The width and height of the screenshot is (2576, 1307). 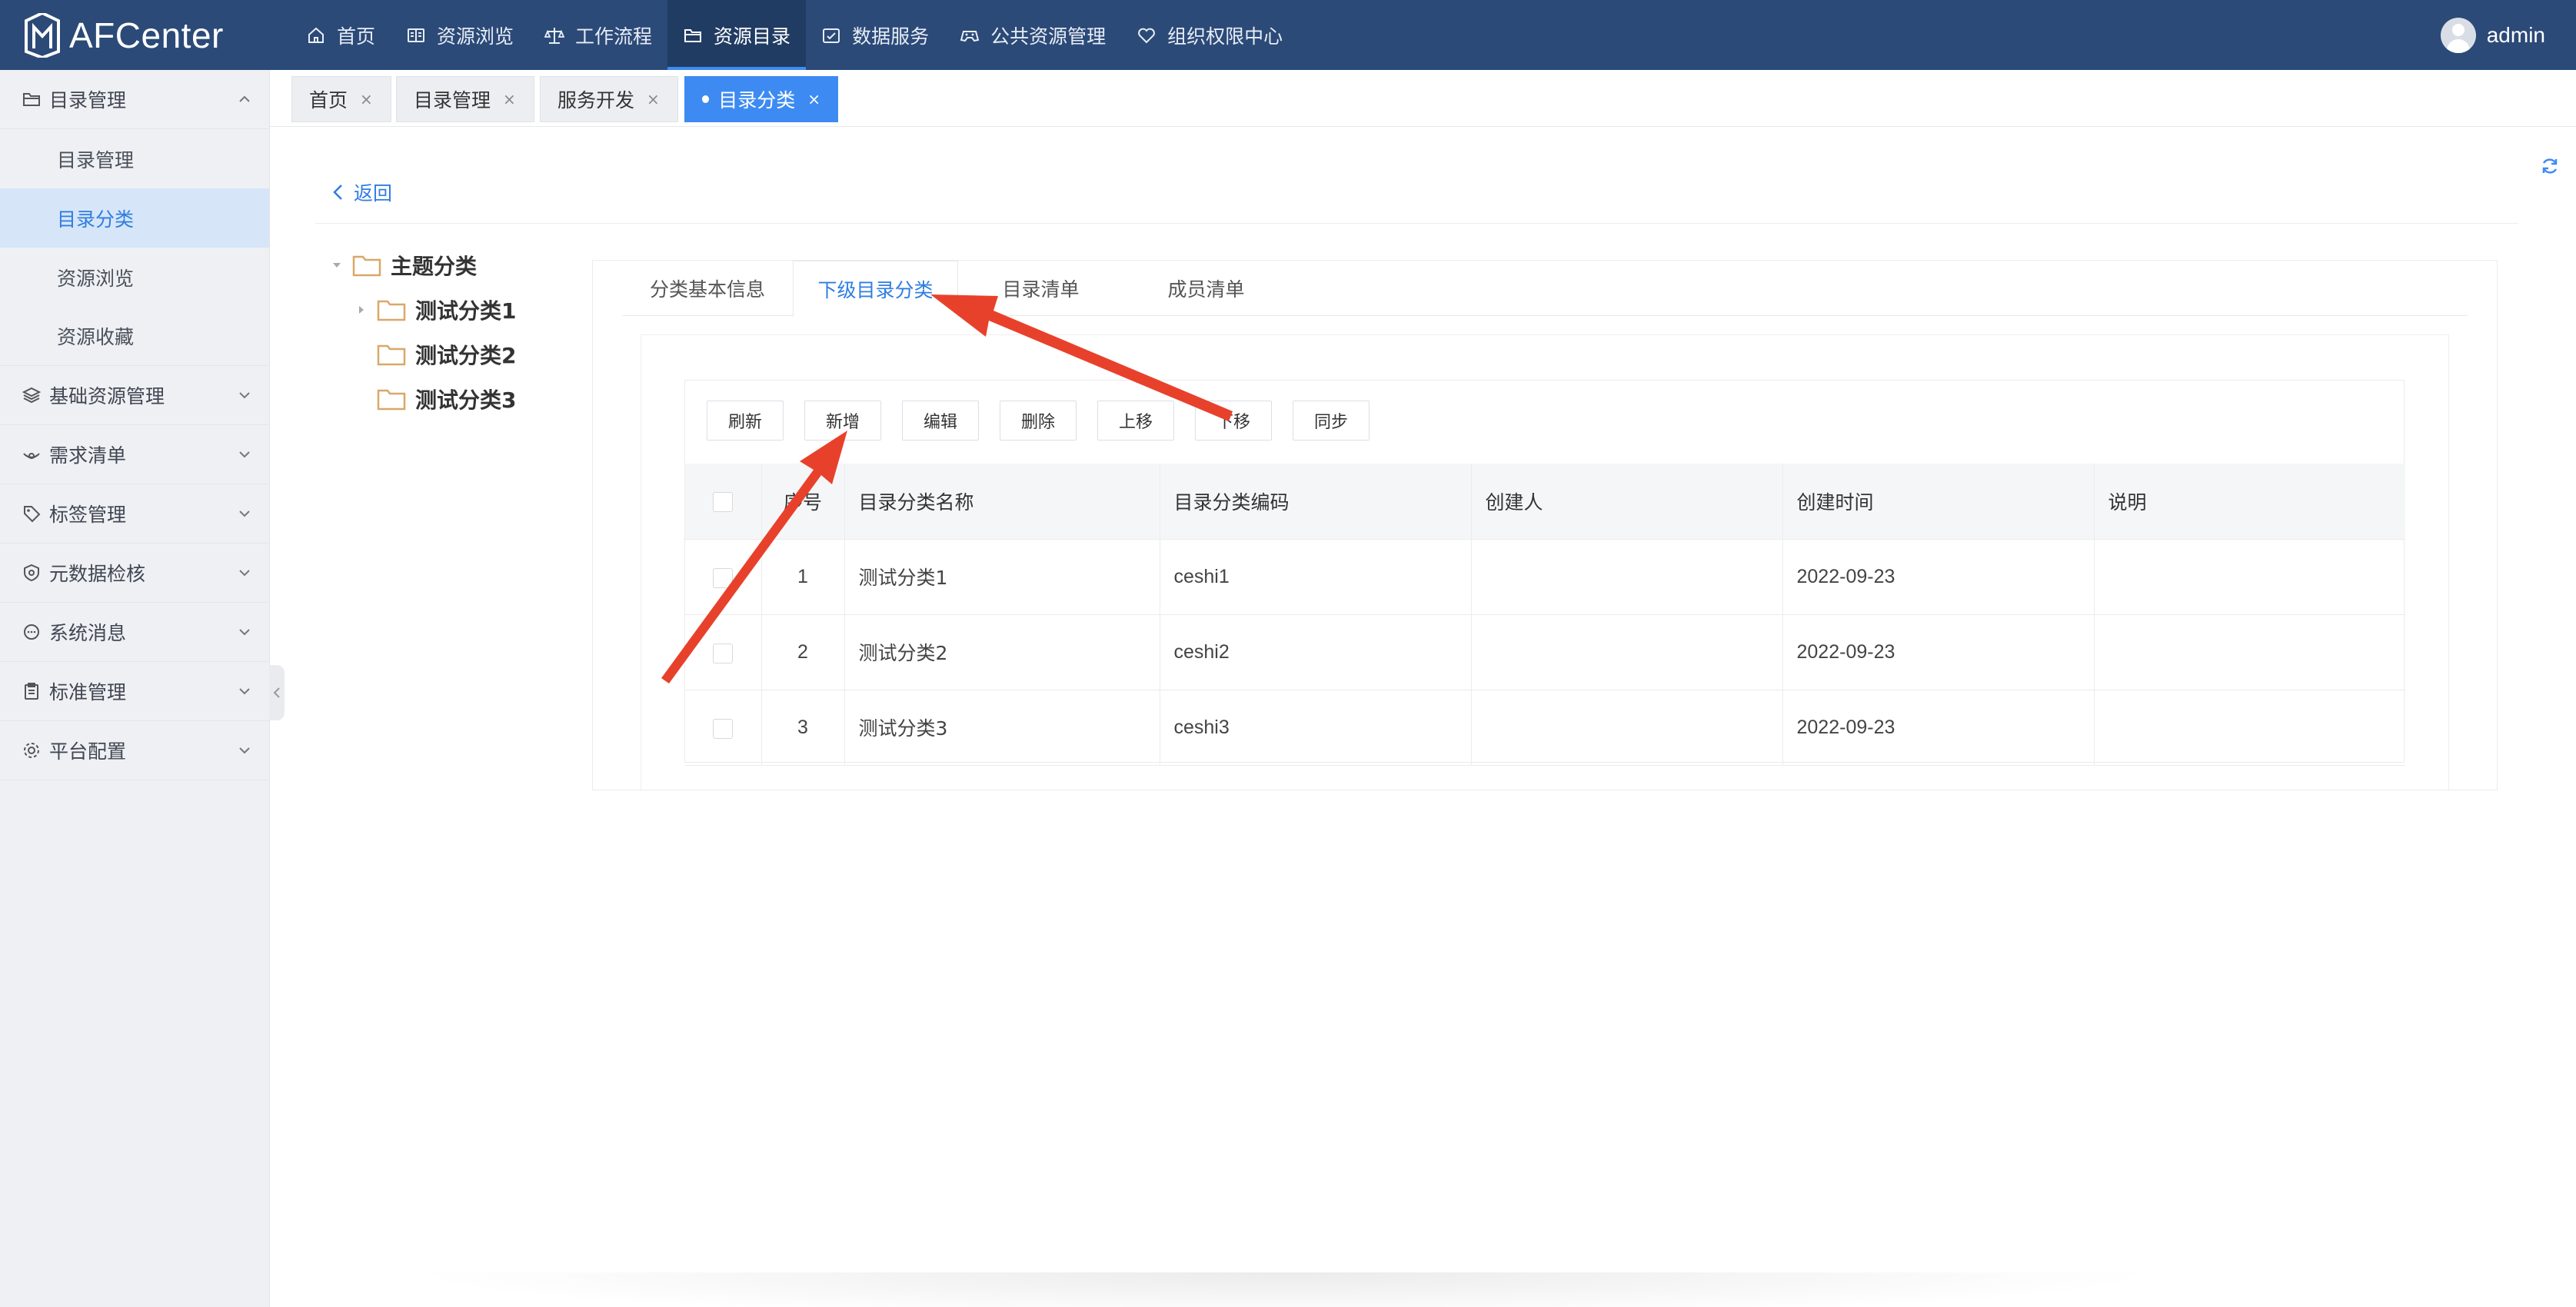 What do you see at coordinates (135, 514) in the screenshot?
I see `sidebar-group-tags: 标签管理` at bounding box center [135, 514].